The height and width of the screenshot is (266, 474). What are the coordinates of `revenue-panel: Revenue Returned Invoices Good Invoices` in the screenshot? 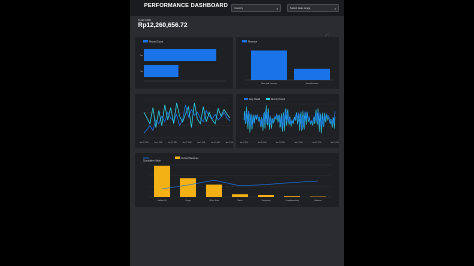 It's located at (287, 63).